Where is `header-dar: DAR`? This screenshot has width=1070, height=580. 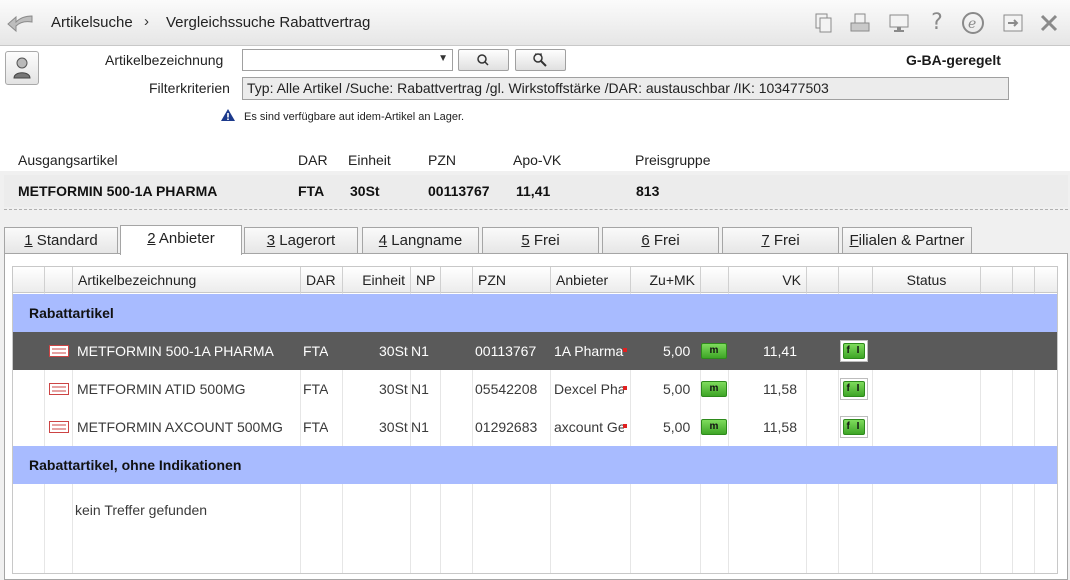
header-dar: DAR is located at coordinates (322, 280).